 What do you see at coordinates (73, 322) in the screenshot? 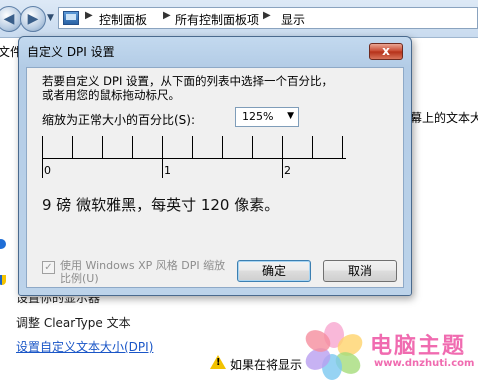
I see `left-link-cleartype: 调整 ClearType 文本` at bounding box center [73, 322].